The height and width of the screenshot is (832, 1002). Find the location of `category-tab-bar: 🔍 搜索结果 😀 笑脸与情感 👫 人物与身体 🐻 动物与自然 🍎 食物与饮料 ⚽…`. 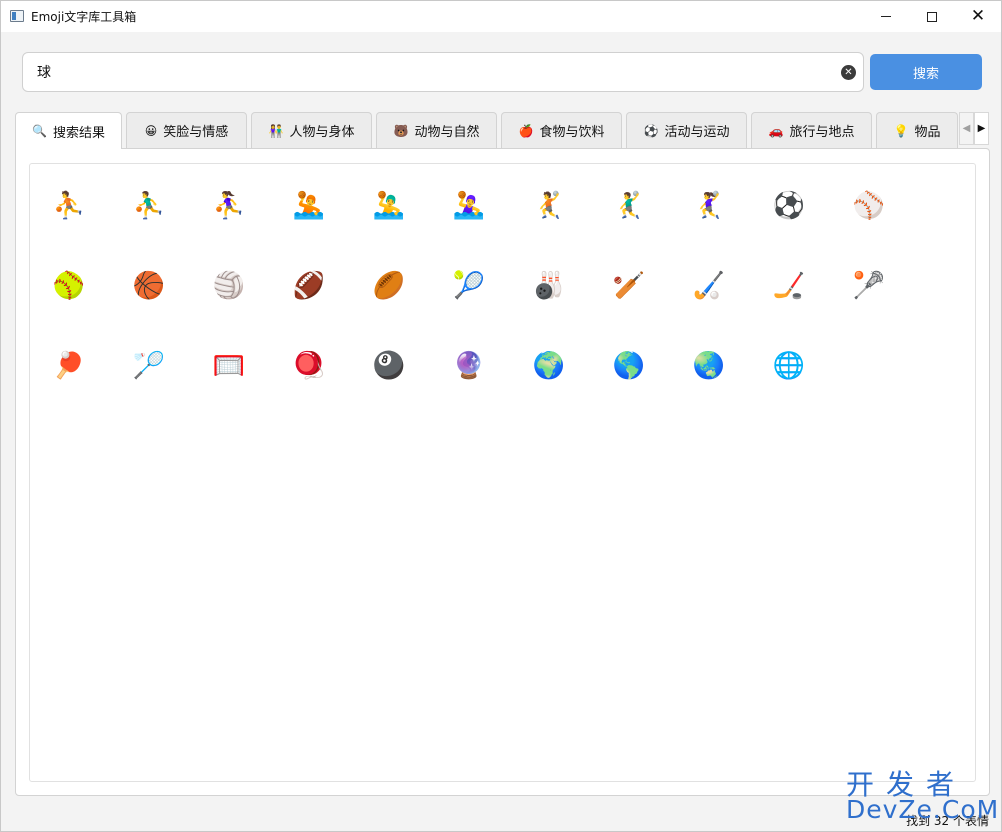

category-tab-bar: 🔍 搜索结果 😀 笑脸与情感 👫 人物与身体 🐻 动物与自然 🍎 食物与饮料 ⚽… is located at coordinates (502, 130).